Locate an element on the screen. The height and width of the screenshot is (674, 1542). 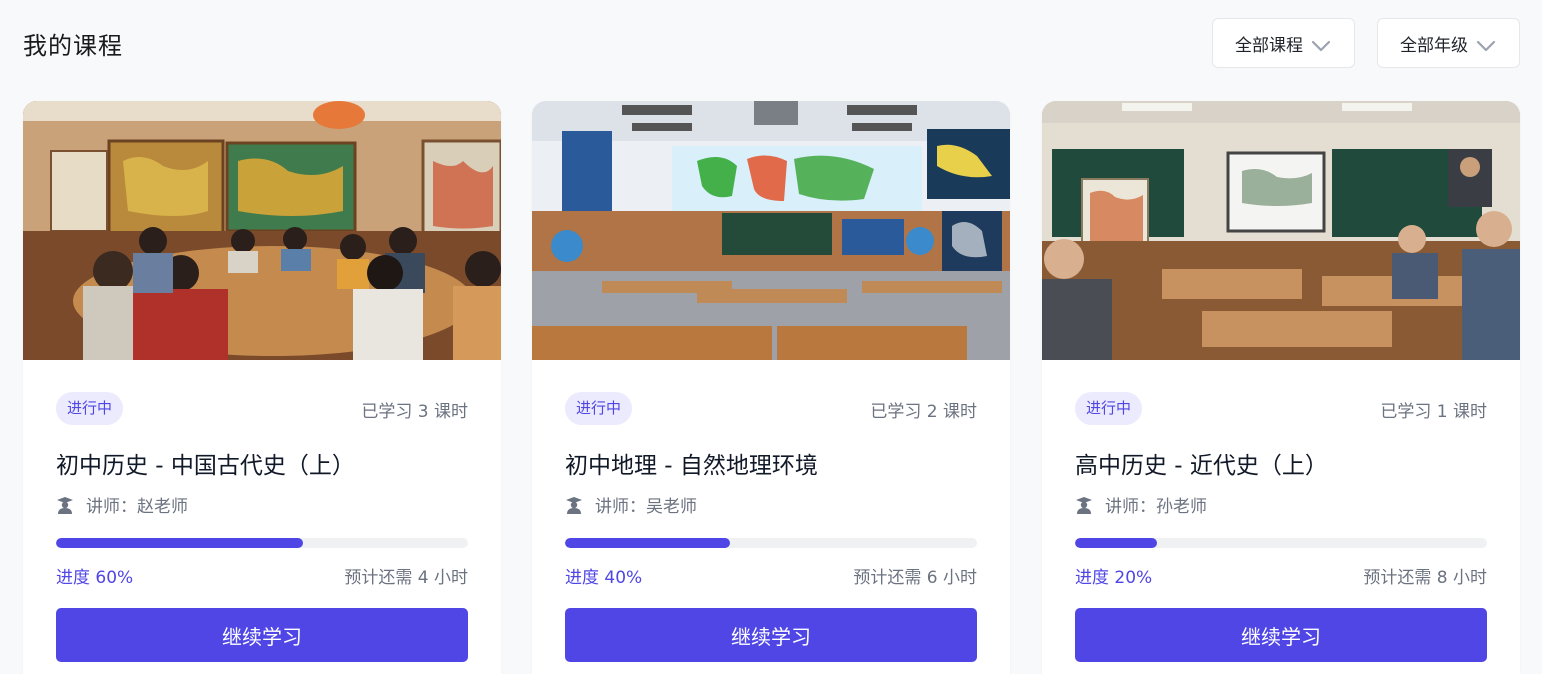
teacher-name: 讲师：吴老师 is located at coordinates (646, 507).